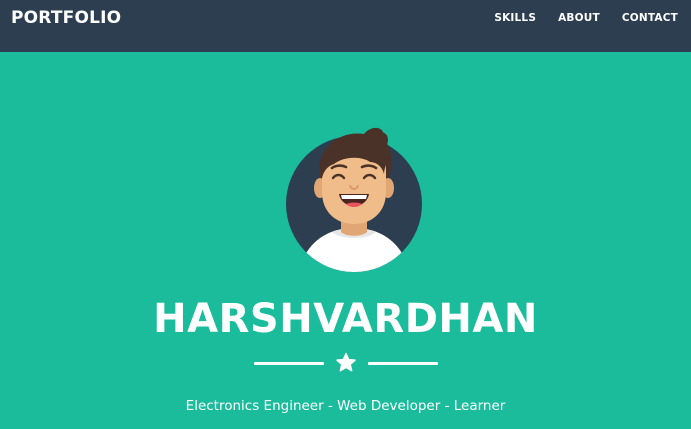 Image resolution: width=691 pixels, height=429 pixels. I want to click on nav-link-contact: CONTACT, so click(650, 18).